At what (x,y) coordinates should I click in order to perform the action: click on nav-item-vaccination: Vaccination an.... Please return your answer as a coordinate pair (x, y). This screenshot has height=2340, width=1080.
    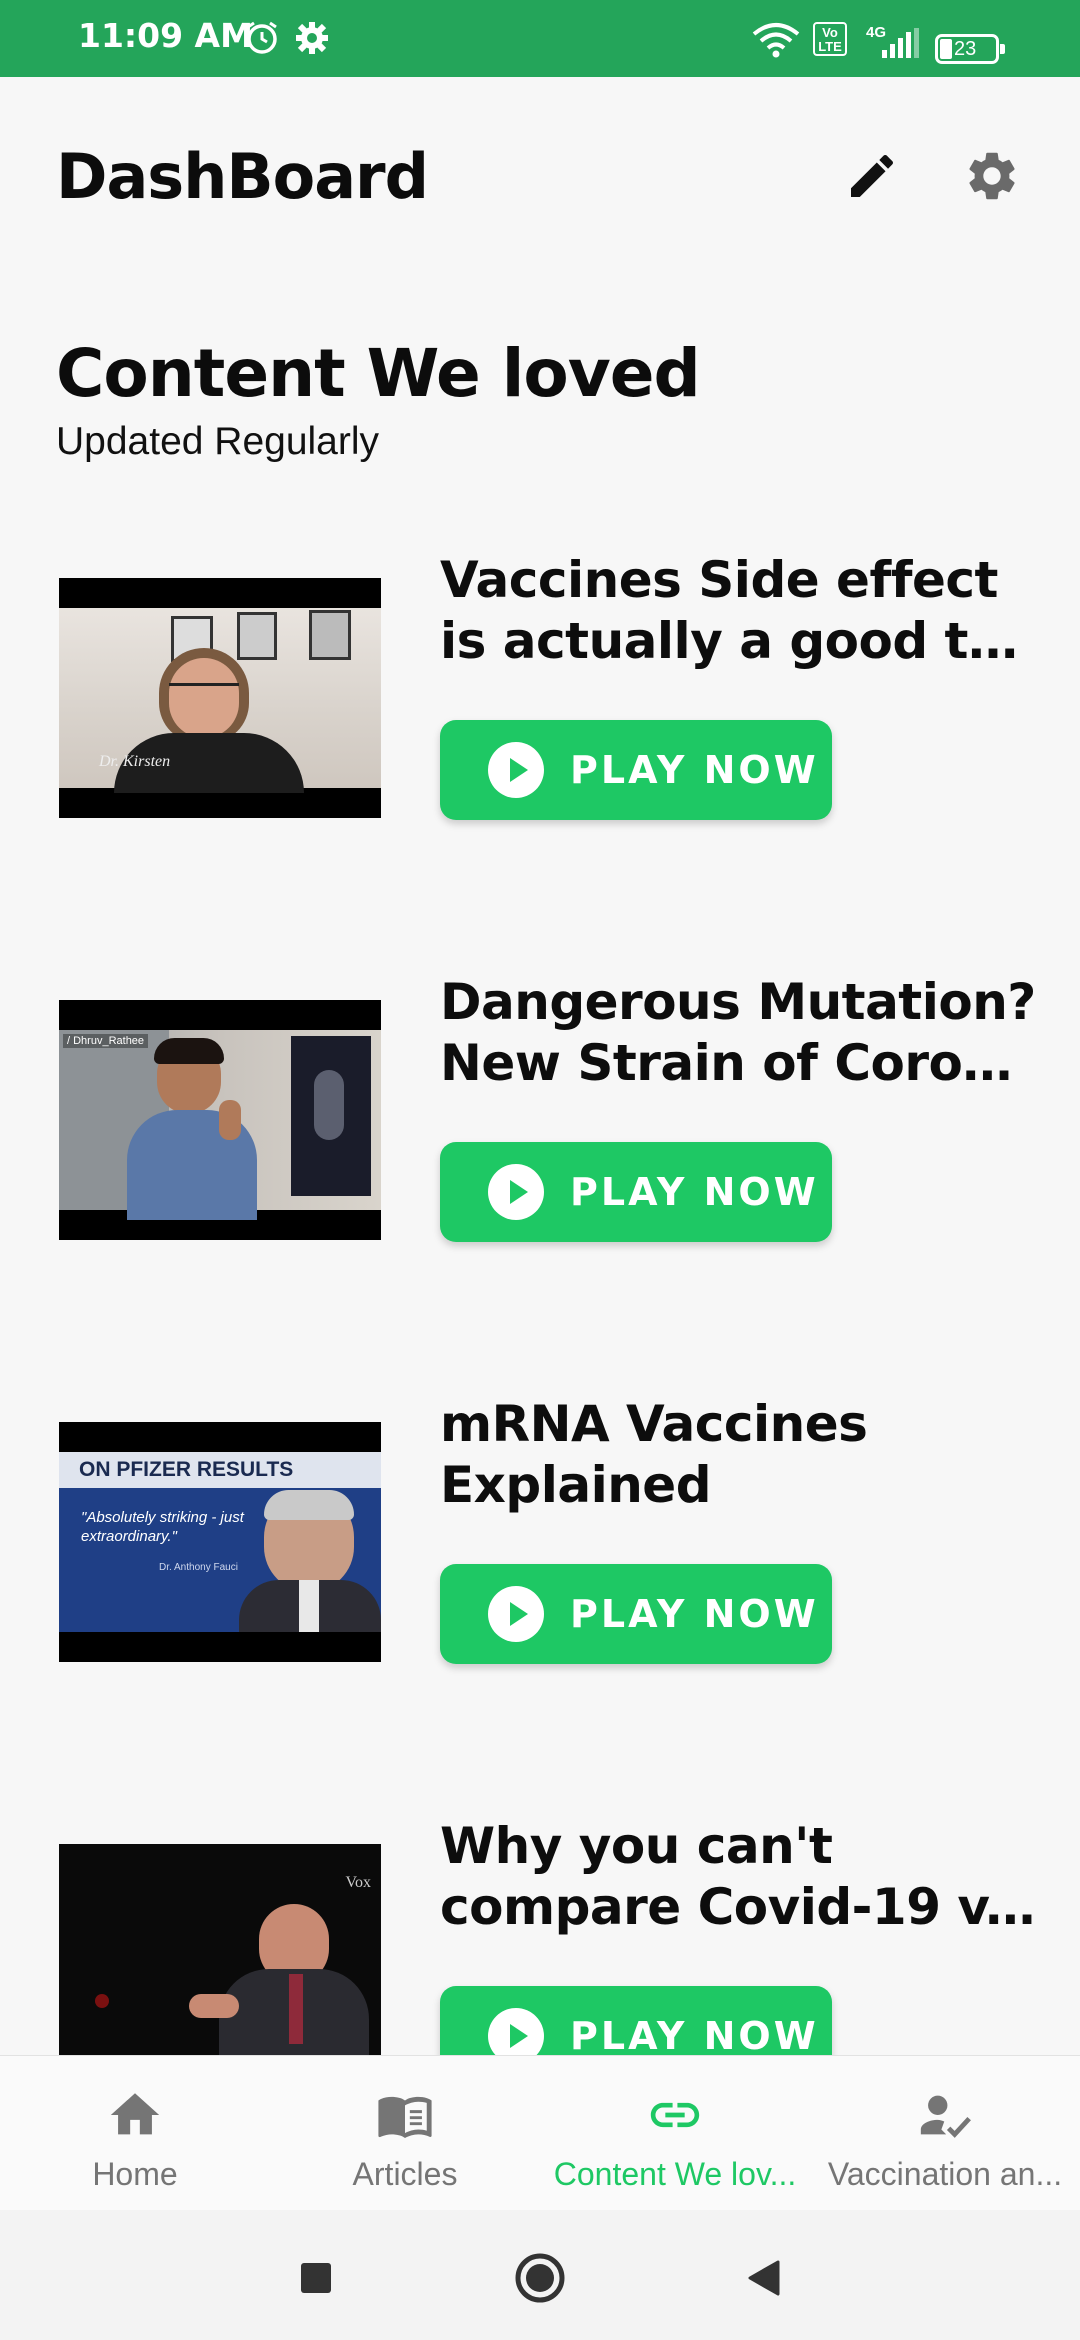
    Looking at the image, I should click on (945, 2133).